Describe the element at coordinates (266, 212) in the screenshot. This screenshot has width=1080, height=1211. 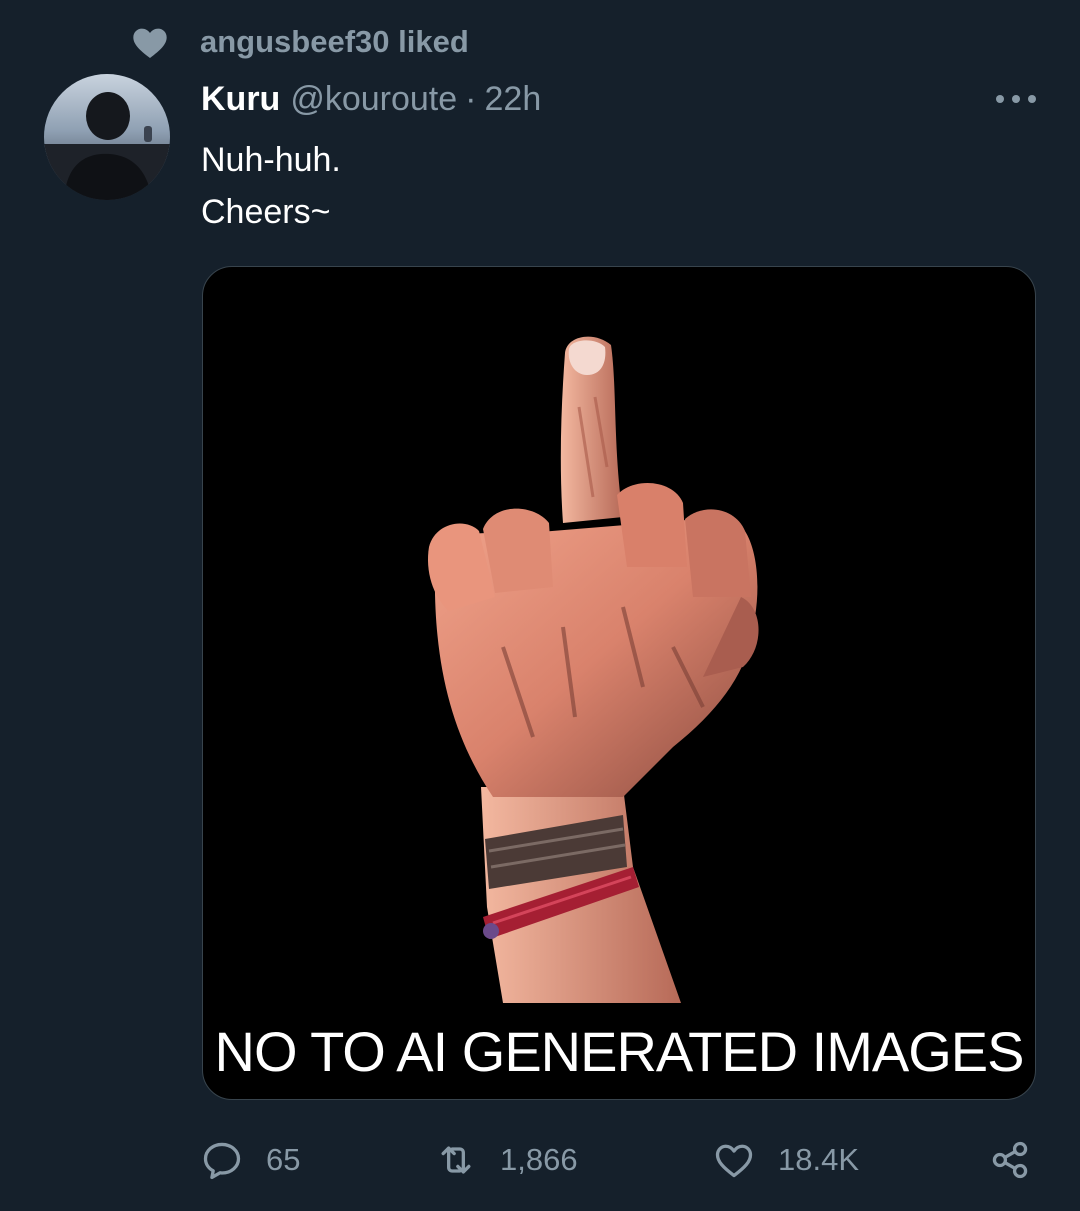
I see `tweet-text-line: Cheers~` at that location.